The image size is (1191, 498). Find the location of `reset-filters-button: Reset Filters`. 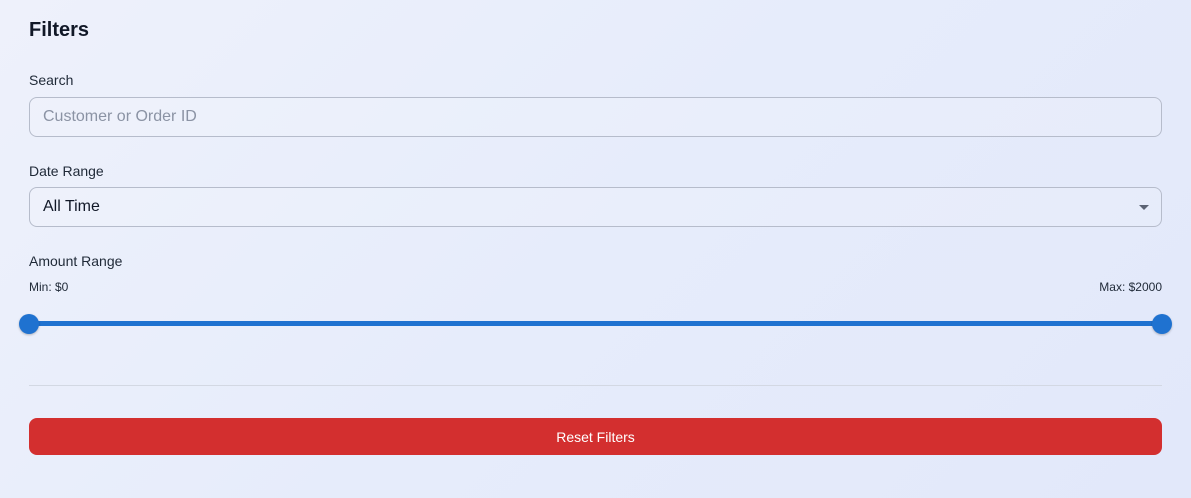

reset-filters-button: Reset Filters is located at coordinates (595, 436).